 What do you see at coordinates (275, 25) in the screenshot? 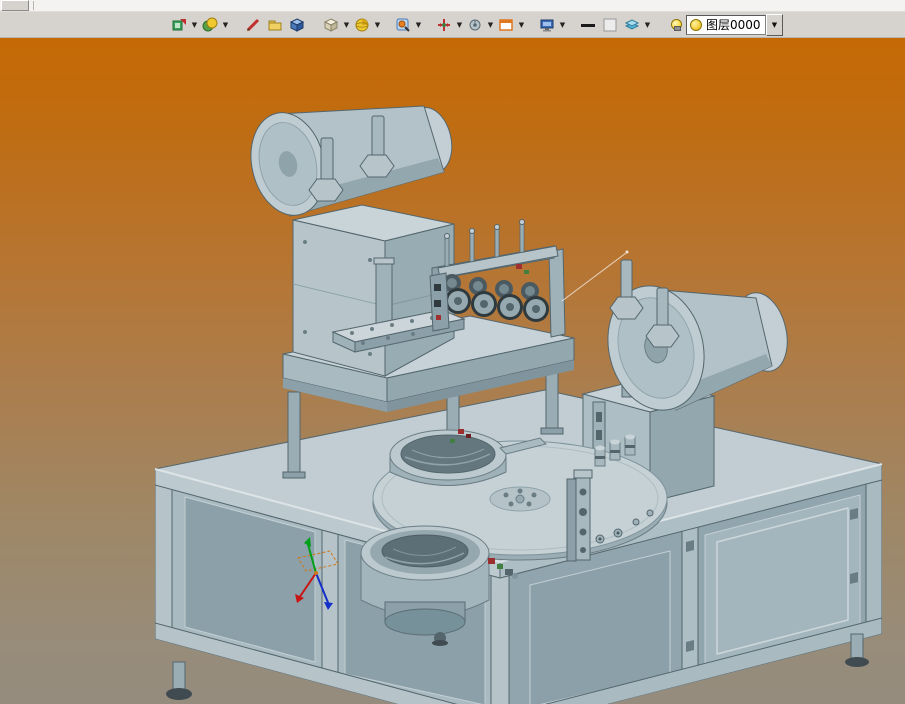
I see `folder-icon` at bounding box center [275, 25].